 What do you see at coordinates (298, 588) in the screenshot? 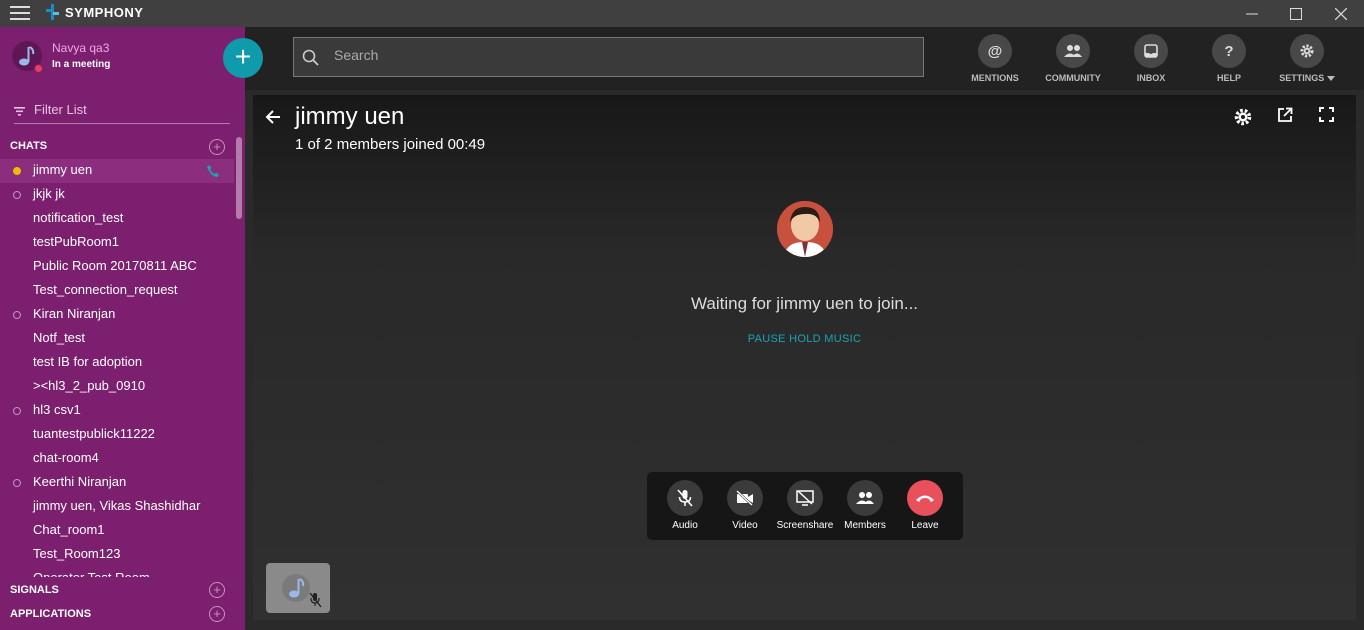
I see `self-video-tile` at bounding box center [298, 588].